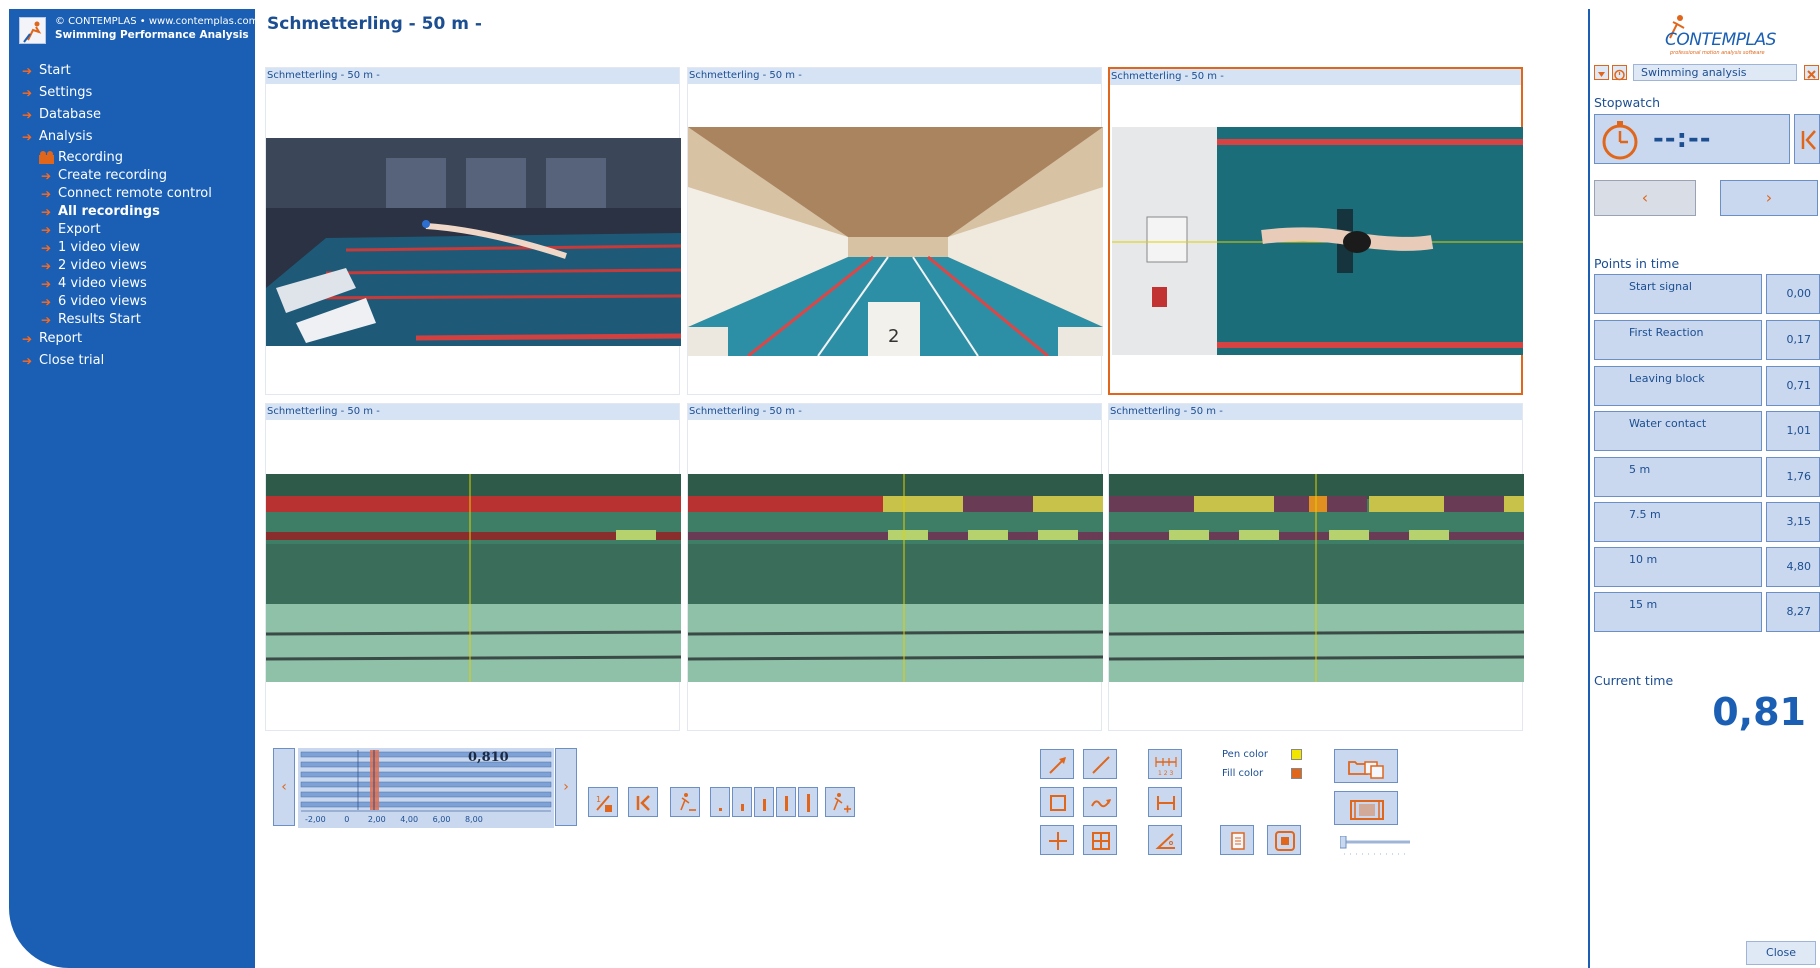  What do you see at coordinates (1645, 198) in the screenshot?
I see `previous-point-button: ‹` at bounding box center [1645, 198].